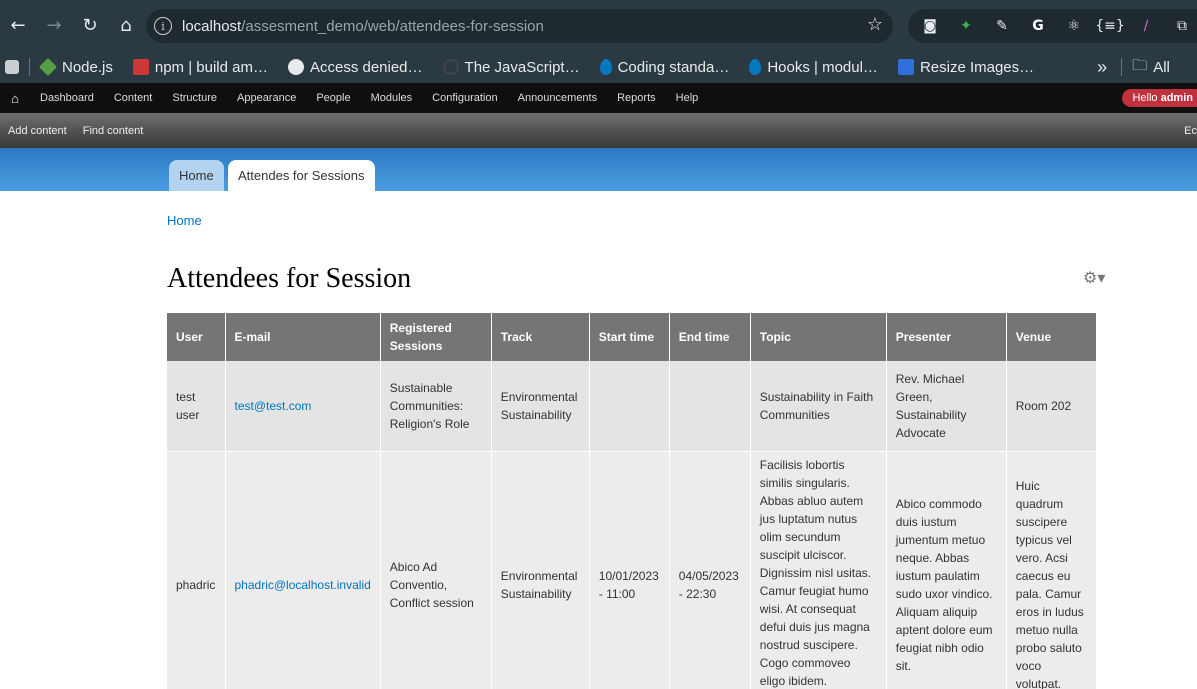  I want to click on column-header-presenter: Presenter, so click(946, 337).